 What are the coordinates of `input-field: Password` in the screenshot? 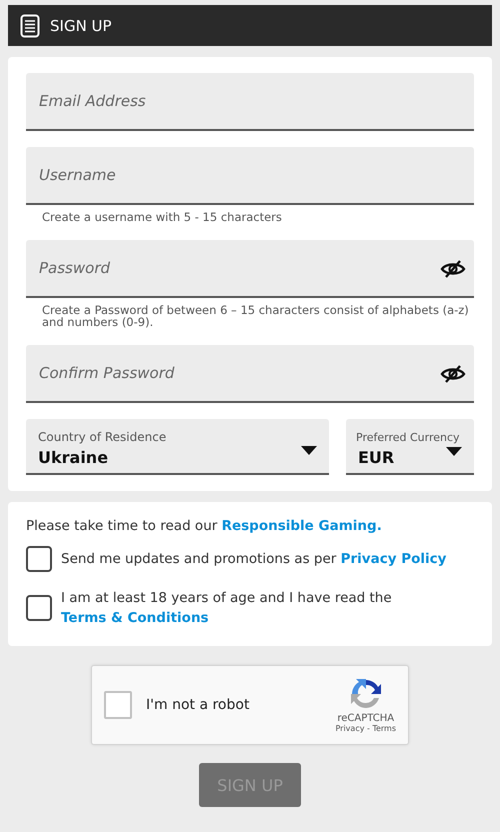 It's located at (250, 269).